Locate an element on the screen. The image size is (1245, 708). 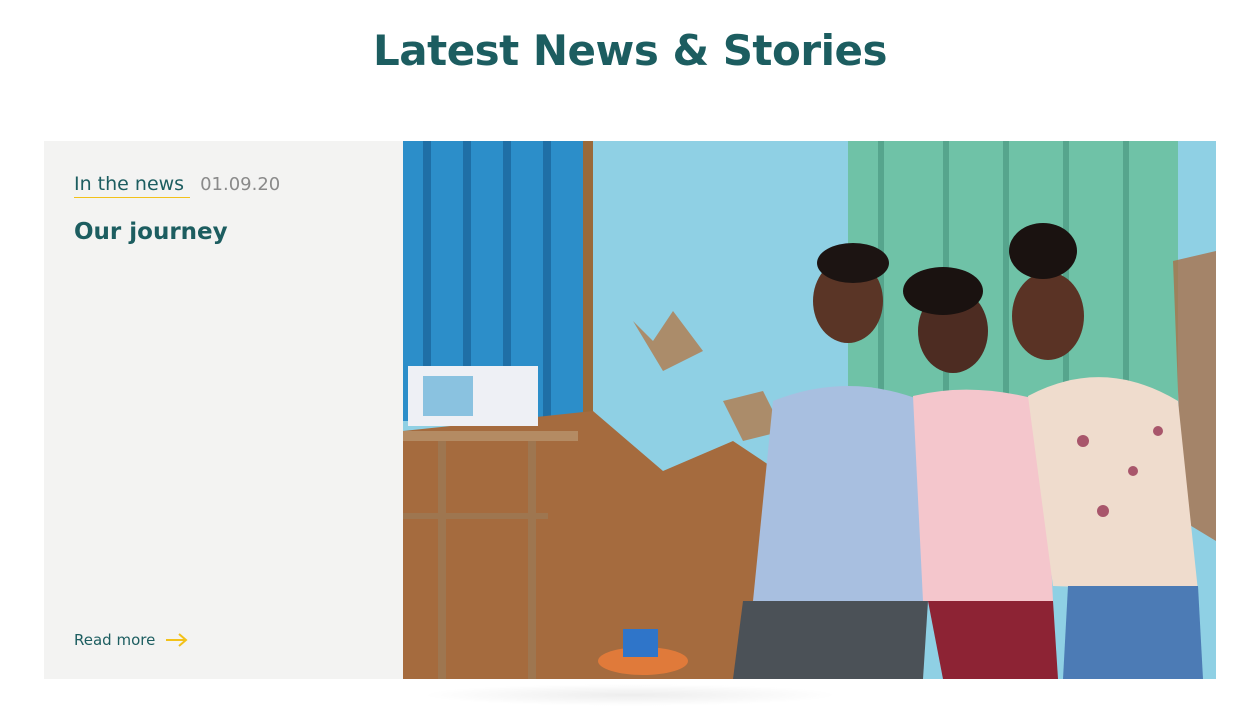
card-shadow is located at coordinates (630, 695).